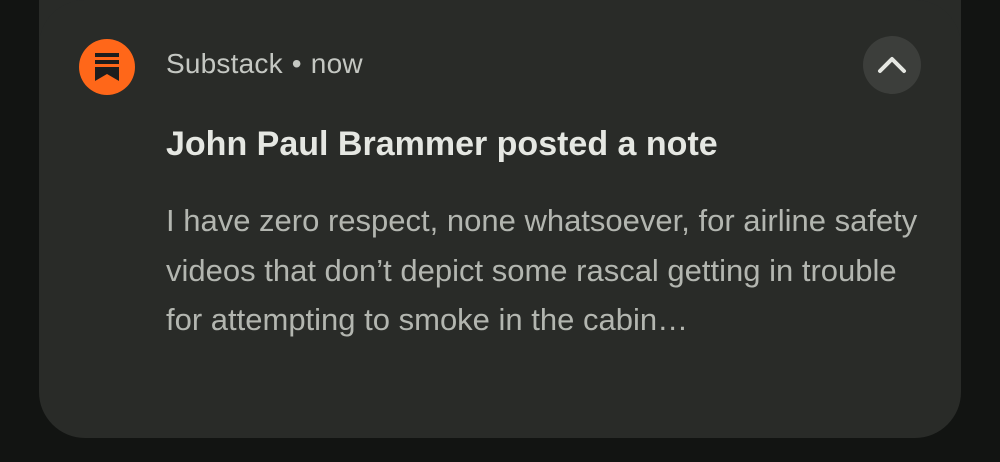  Describe the element at coordinates (336, 63) in the screenshot. I see `notification-time: now` at that location.